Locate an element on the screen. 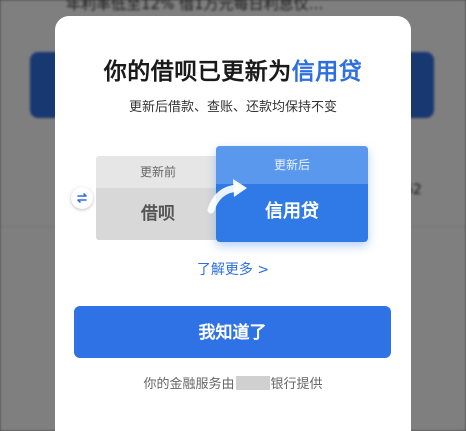 This screenshot has width=466, height=431. before-card-name: 借呗 is located at coordinates (158, 214).